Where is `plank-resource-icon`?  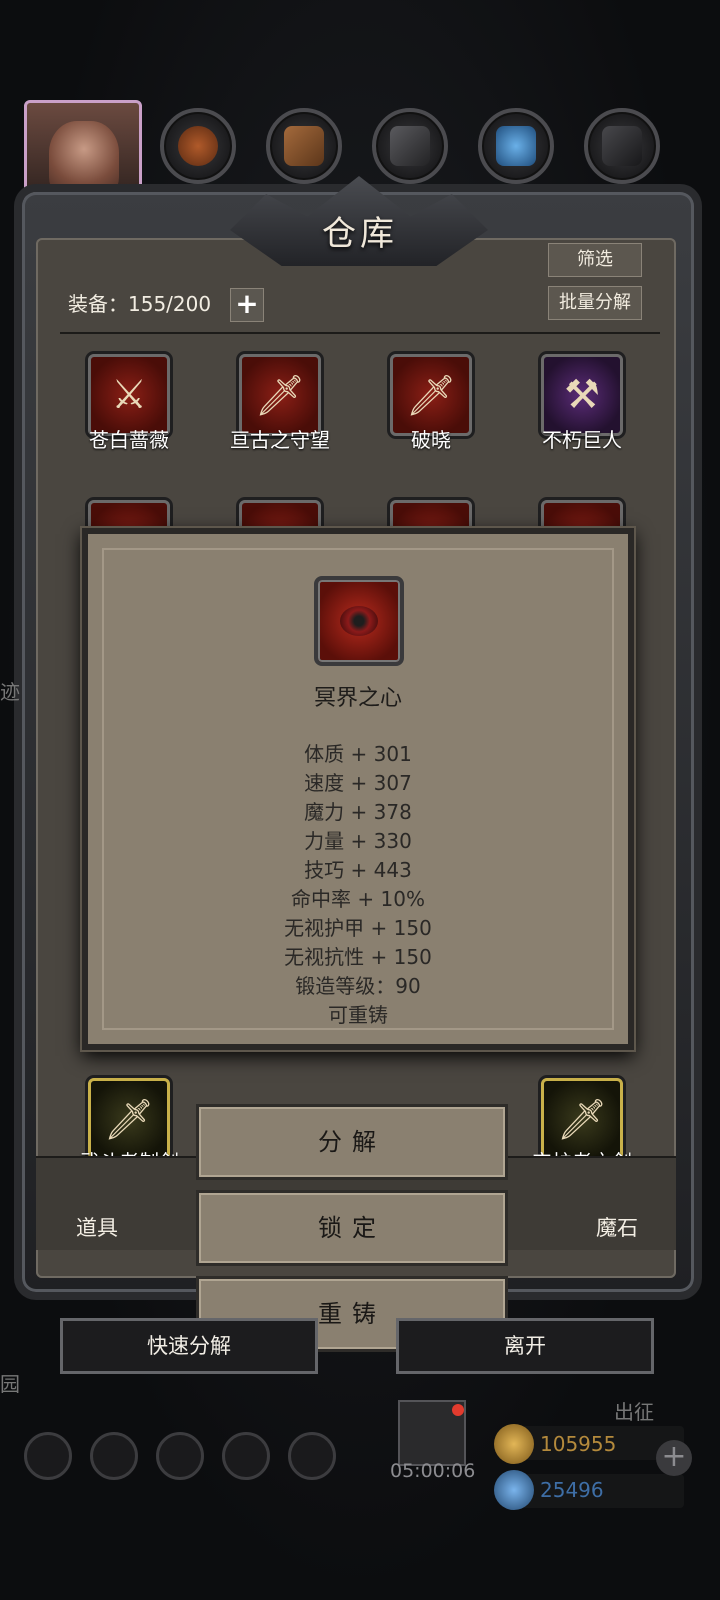 plank-resource-icon is located at coordinates (304, 146).